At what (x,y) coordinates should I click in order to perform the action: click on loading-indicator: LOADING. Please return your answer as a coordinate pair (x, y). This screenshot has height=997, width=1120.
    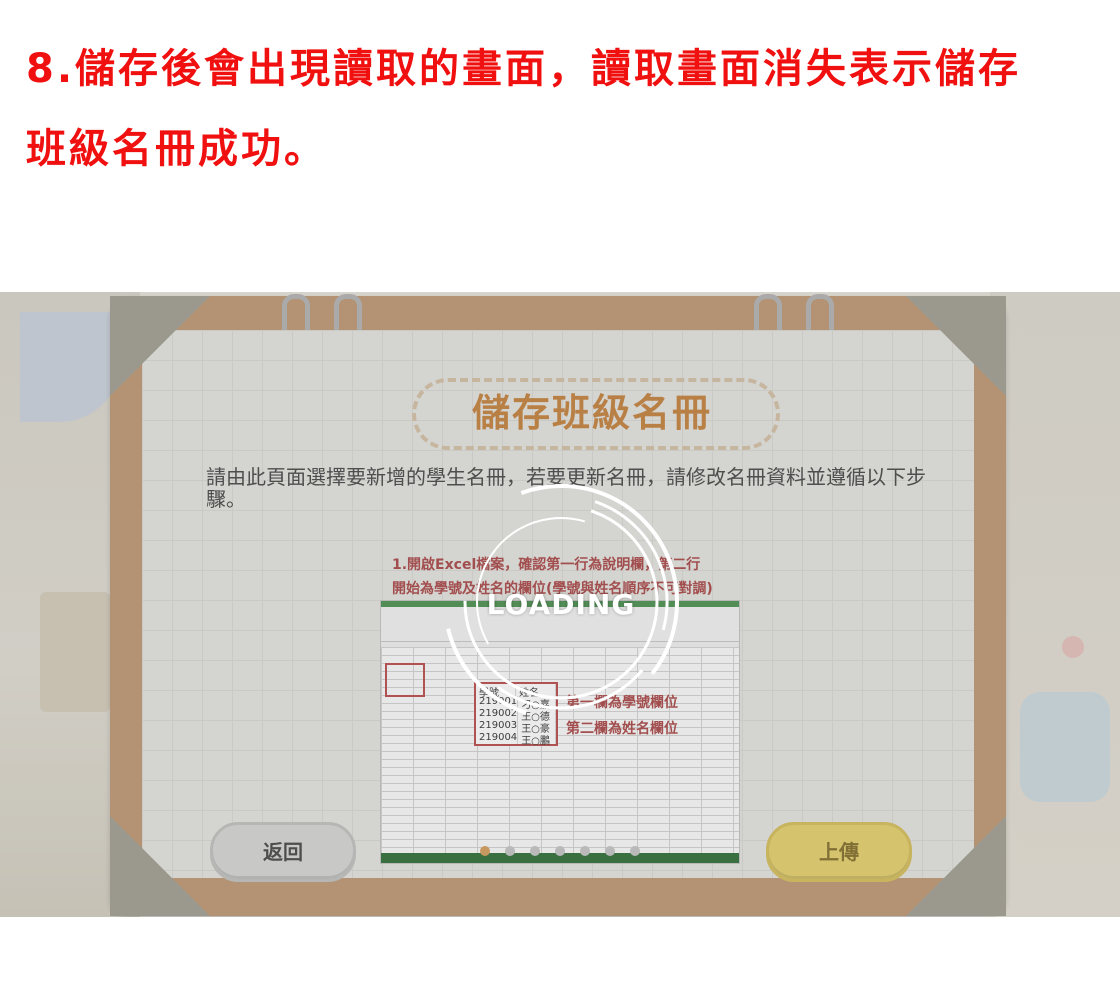
    Looking at the image, I should click on (561, 587).